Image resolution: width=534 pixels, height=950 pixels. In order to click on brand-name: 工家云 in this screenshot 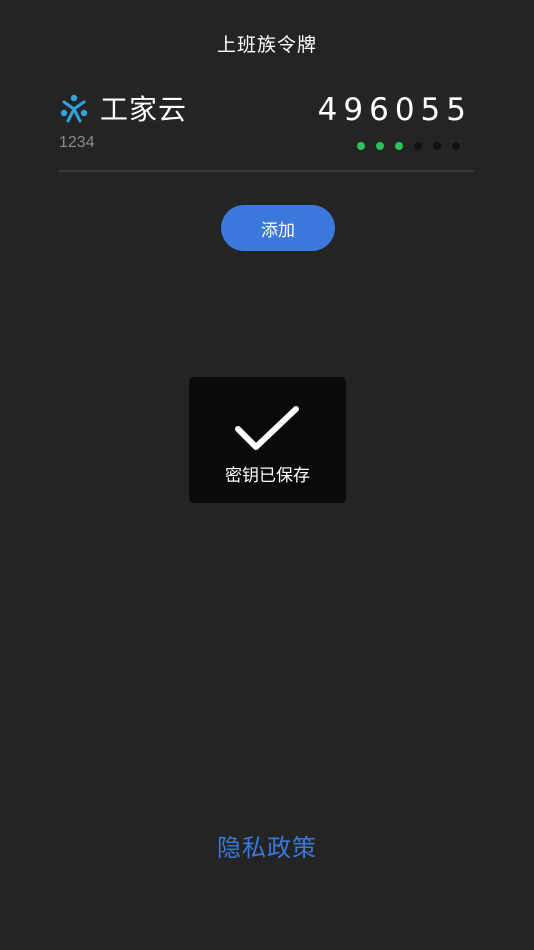, I will do `click(144, 109)`.